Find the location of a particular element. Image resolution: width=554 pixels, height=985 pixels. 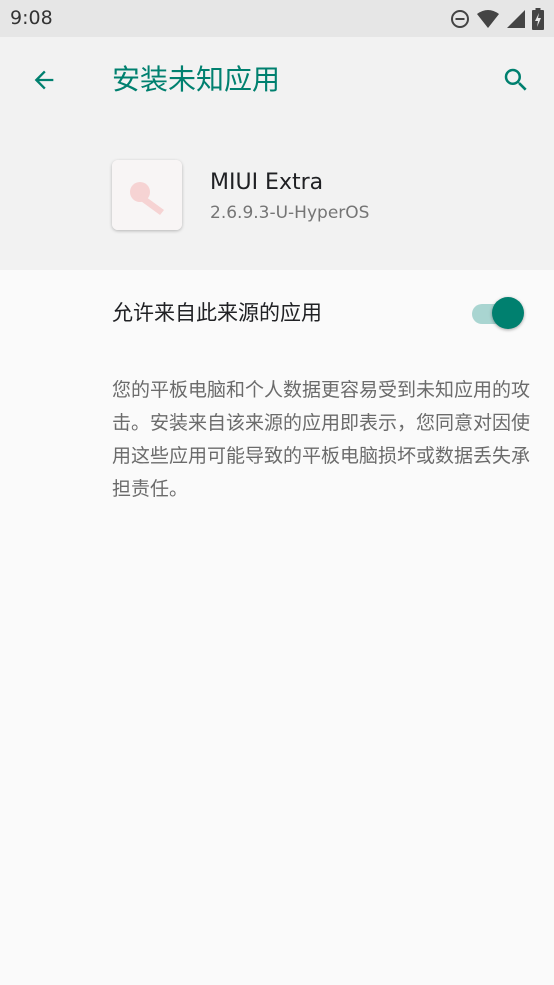

toggle-thumb is located at coordinates (508, 313).